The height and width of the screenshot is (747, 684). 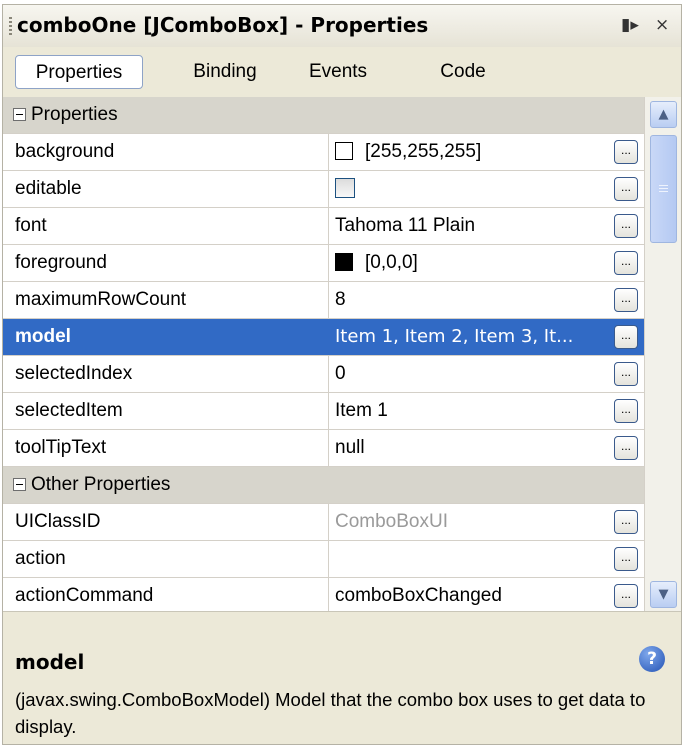 What do you see at coordinates (663, 189) in the screenshot?
I see `scroll-grip-icon` at bounding box center [663, 189].